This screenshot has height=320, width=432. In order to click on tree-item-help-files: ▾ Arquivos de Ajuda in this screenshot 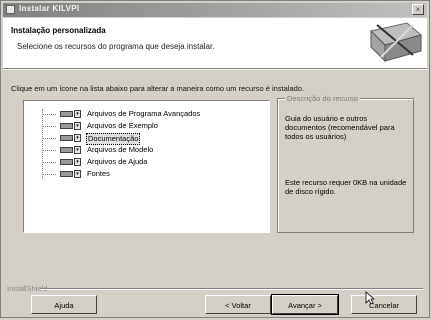, I will do `click(144, 162)`.